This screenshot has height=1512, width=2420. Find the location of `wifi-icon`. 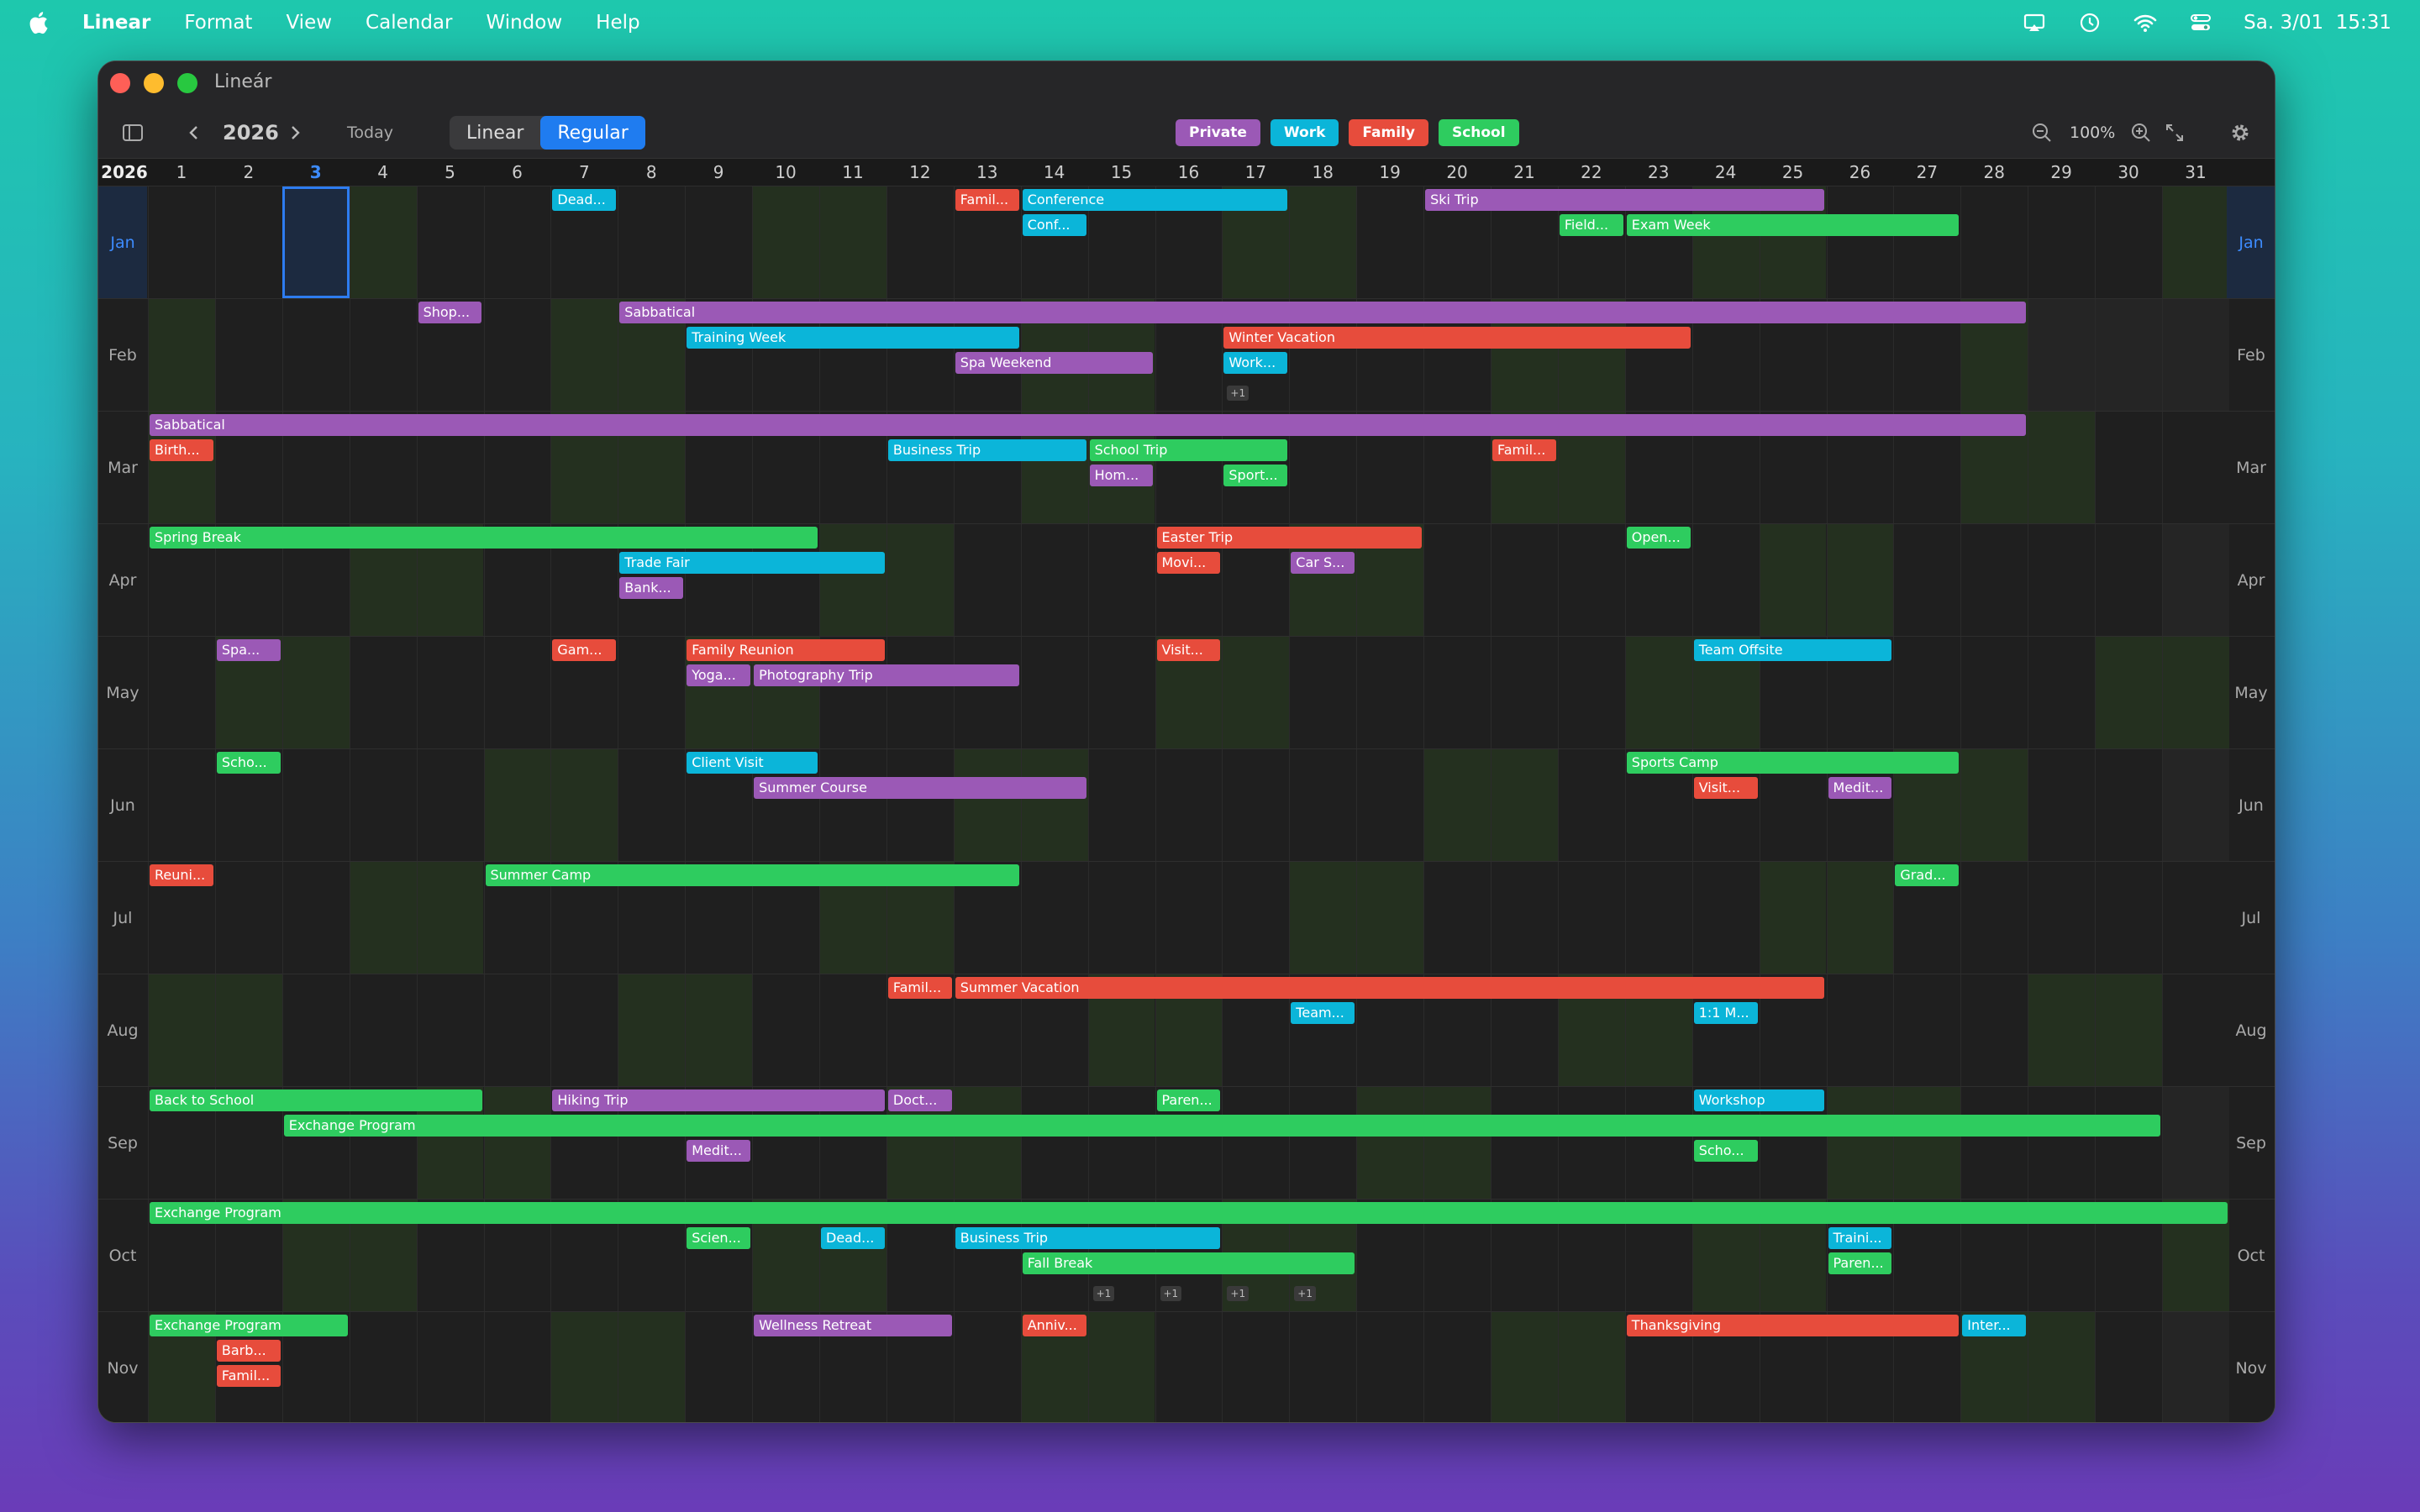

wifi-icon is located at coordinates (2146, 22).